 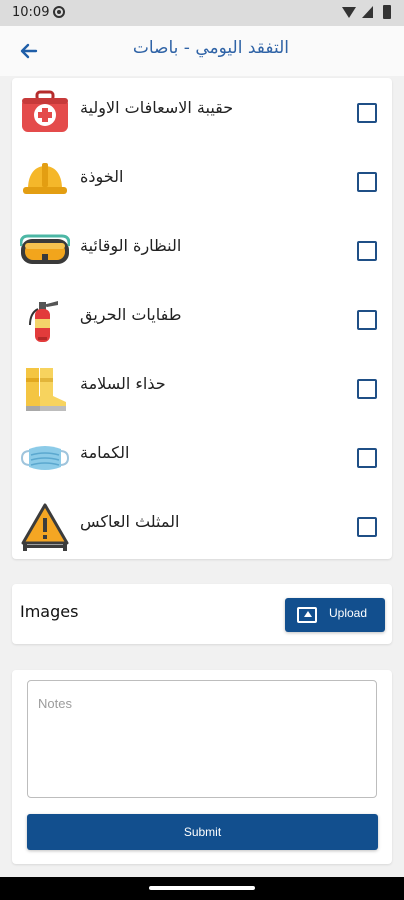 What do you see at coordinates (202, 832) in the screenshot?
I see `submit-button: Submit` at bounding box center [202, 832].